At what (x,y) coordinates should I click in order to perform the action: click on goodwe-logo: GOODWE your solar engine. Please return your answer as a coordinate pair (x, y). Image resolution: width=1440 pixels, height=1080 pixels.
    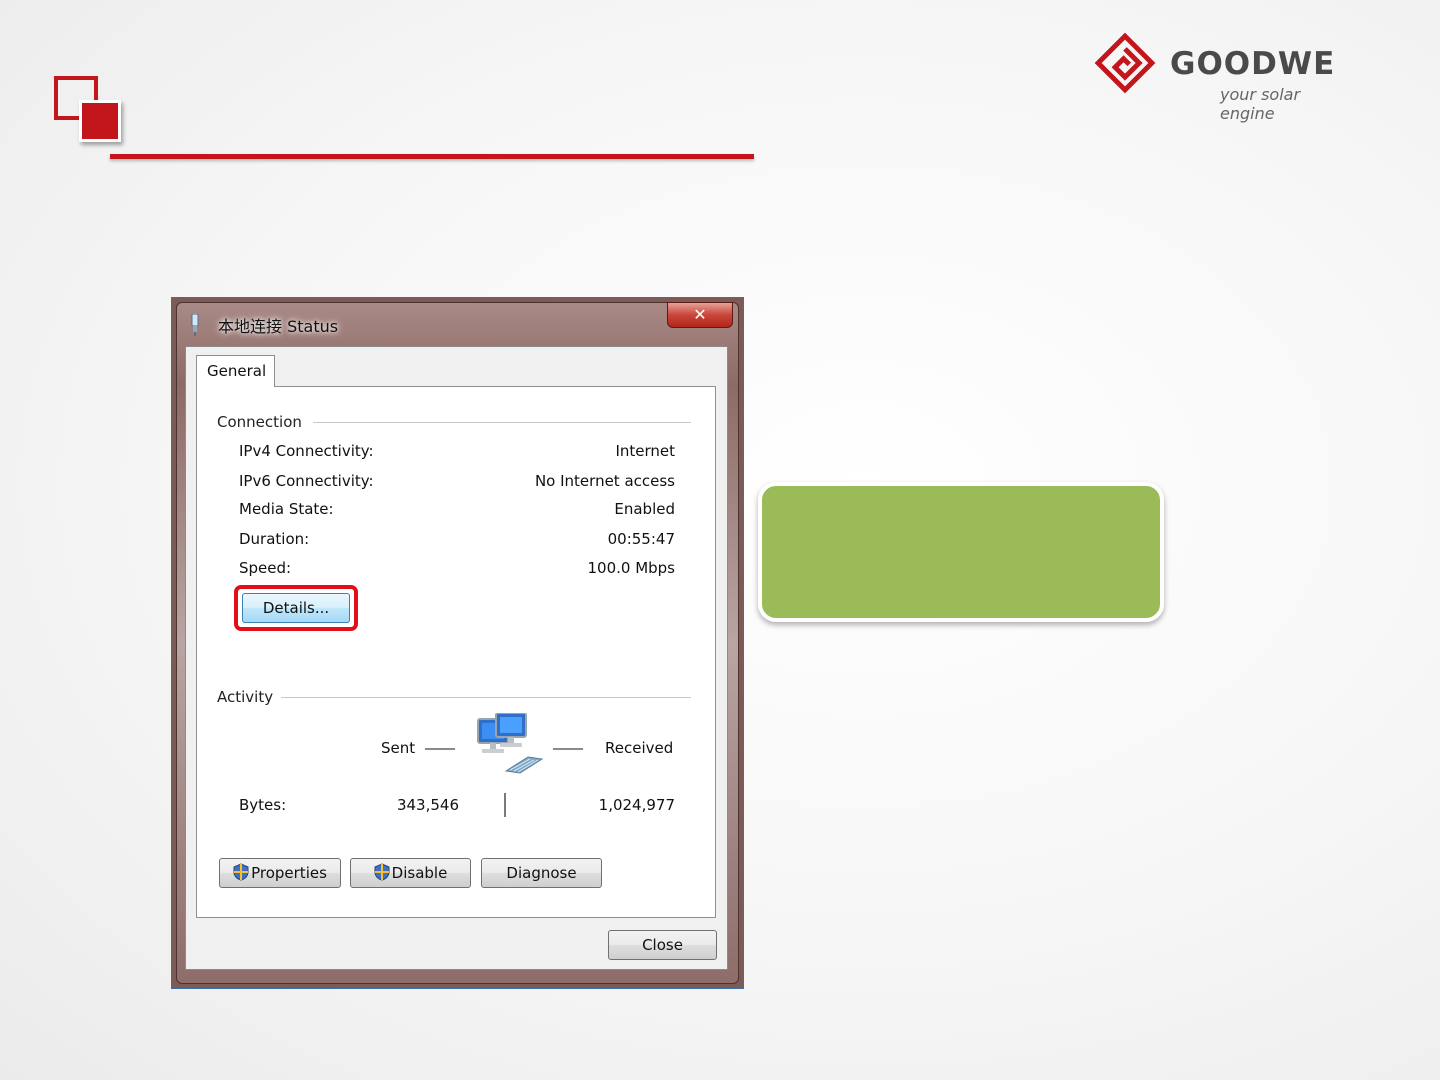
    Looking at the image, I should click on (1225, 77).